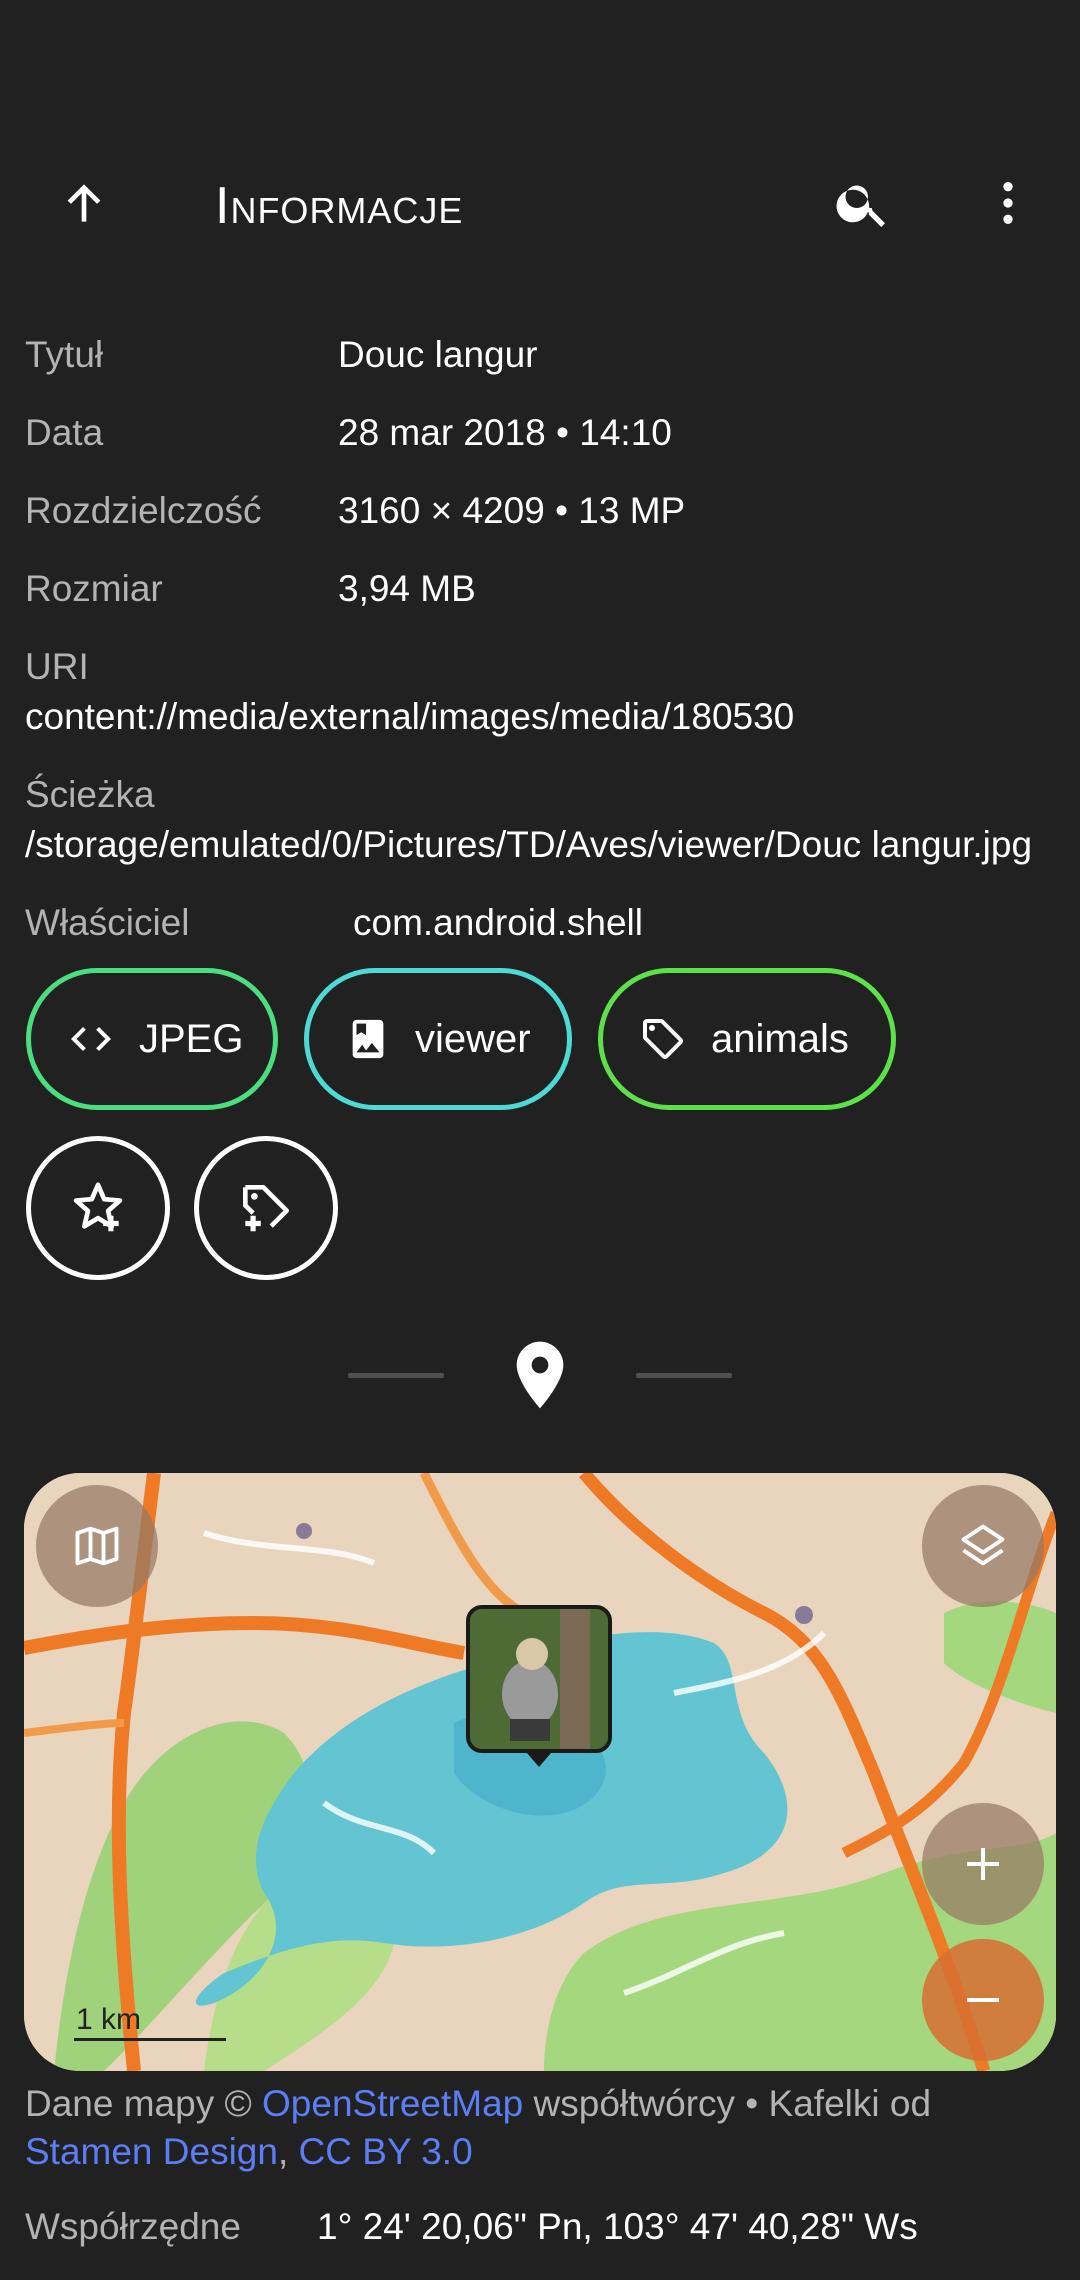 This screenshot has height=2280, width=1080. I want to click on info-label: URI, so click(57, 666).